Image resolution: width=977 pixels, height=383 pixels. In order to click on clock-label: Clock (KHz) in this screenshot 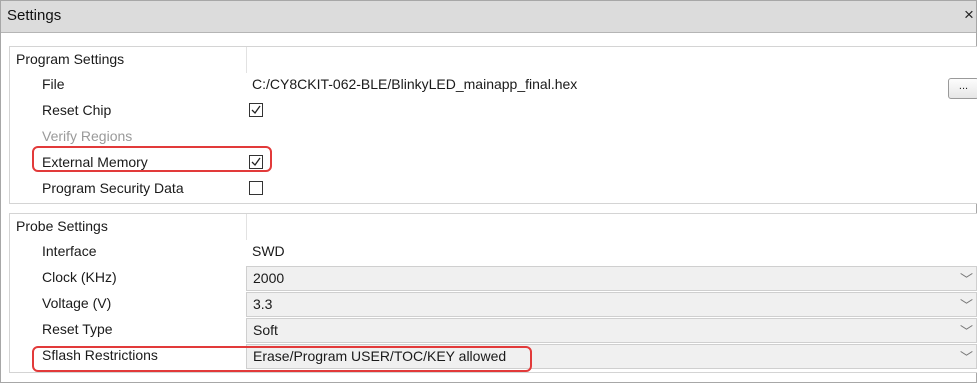, I will do `click(79, 277)`.